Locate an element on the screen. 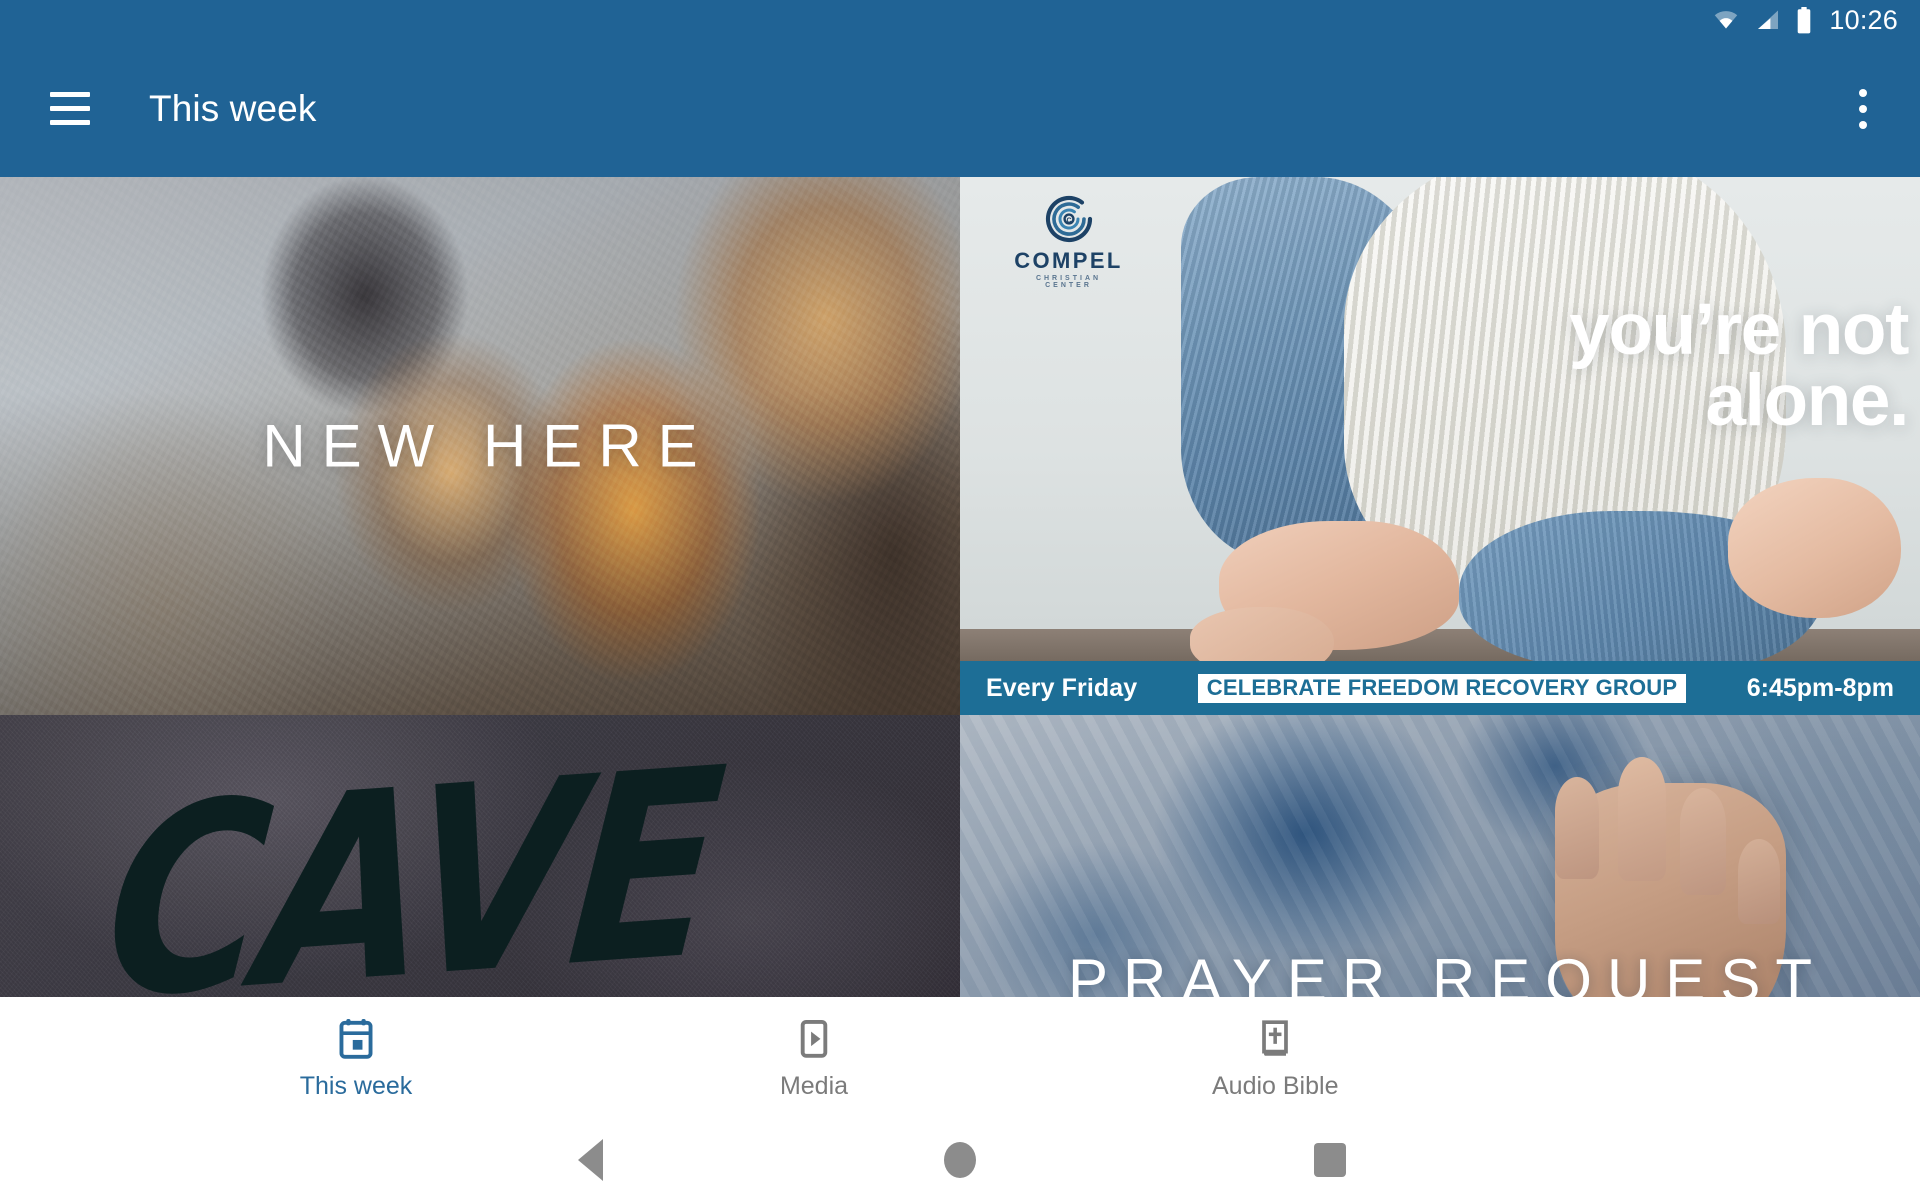 The width and height of the screenshot is (1920, 1200). compel-logo: C COMPEL CHRISTIAN CENTER is located at coordinates (1068, 241).